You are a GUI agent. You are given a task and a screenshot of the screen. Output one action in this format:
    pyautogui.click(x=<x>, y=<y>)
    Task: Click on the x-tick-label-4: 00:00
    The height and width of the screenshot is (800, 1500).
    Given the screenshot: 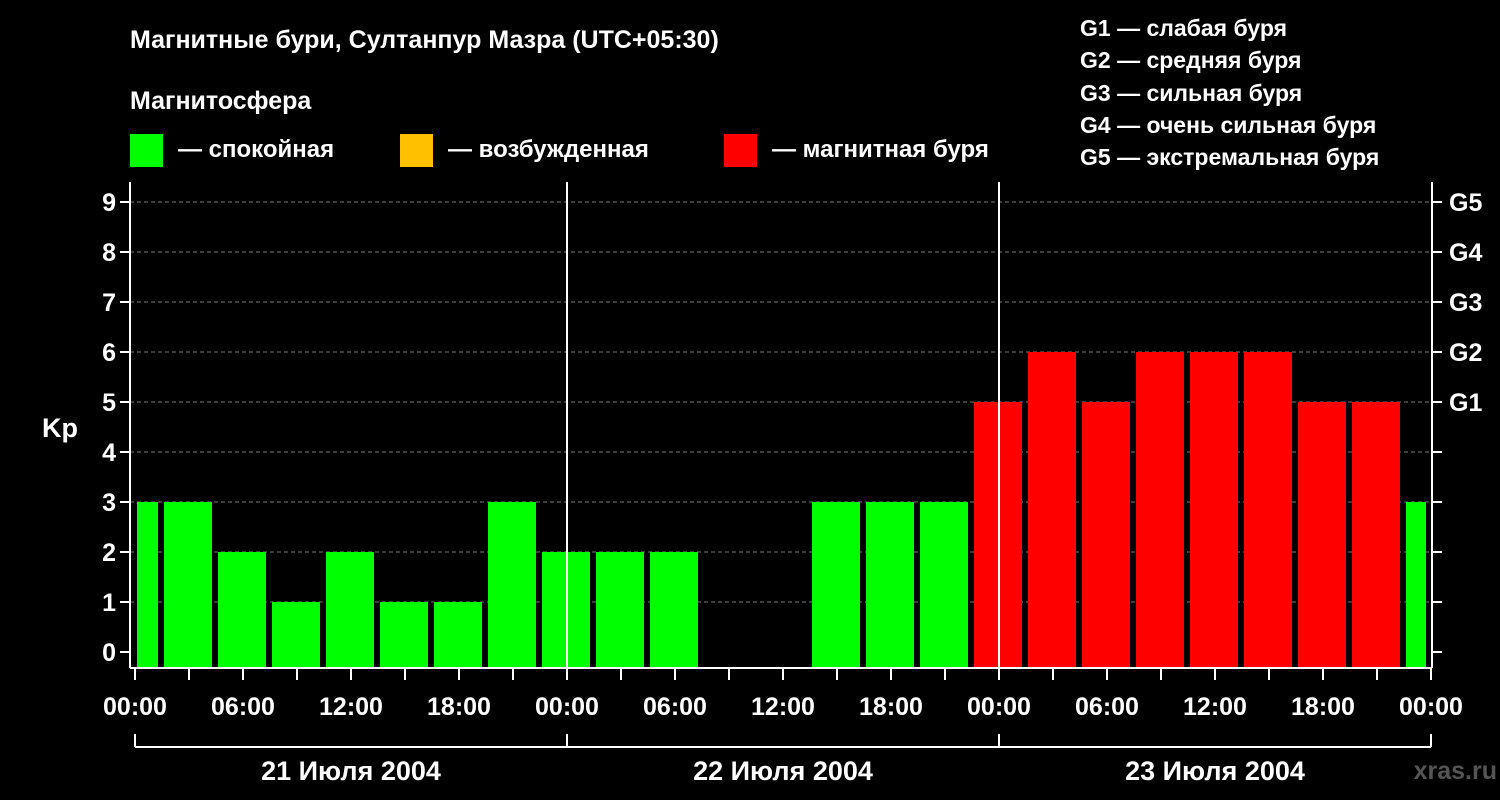 What is the action you would take?
    pyautogui.click(x=567, y=707)
    